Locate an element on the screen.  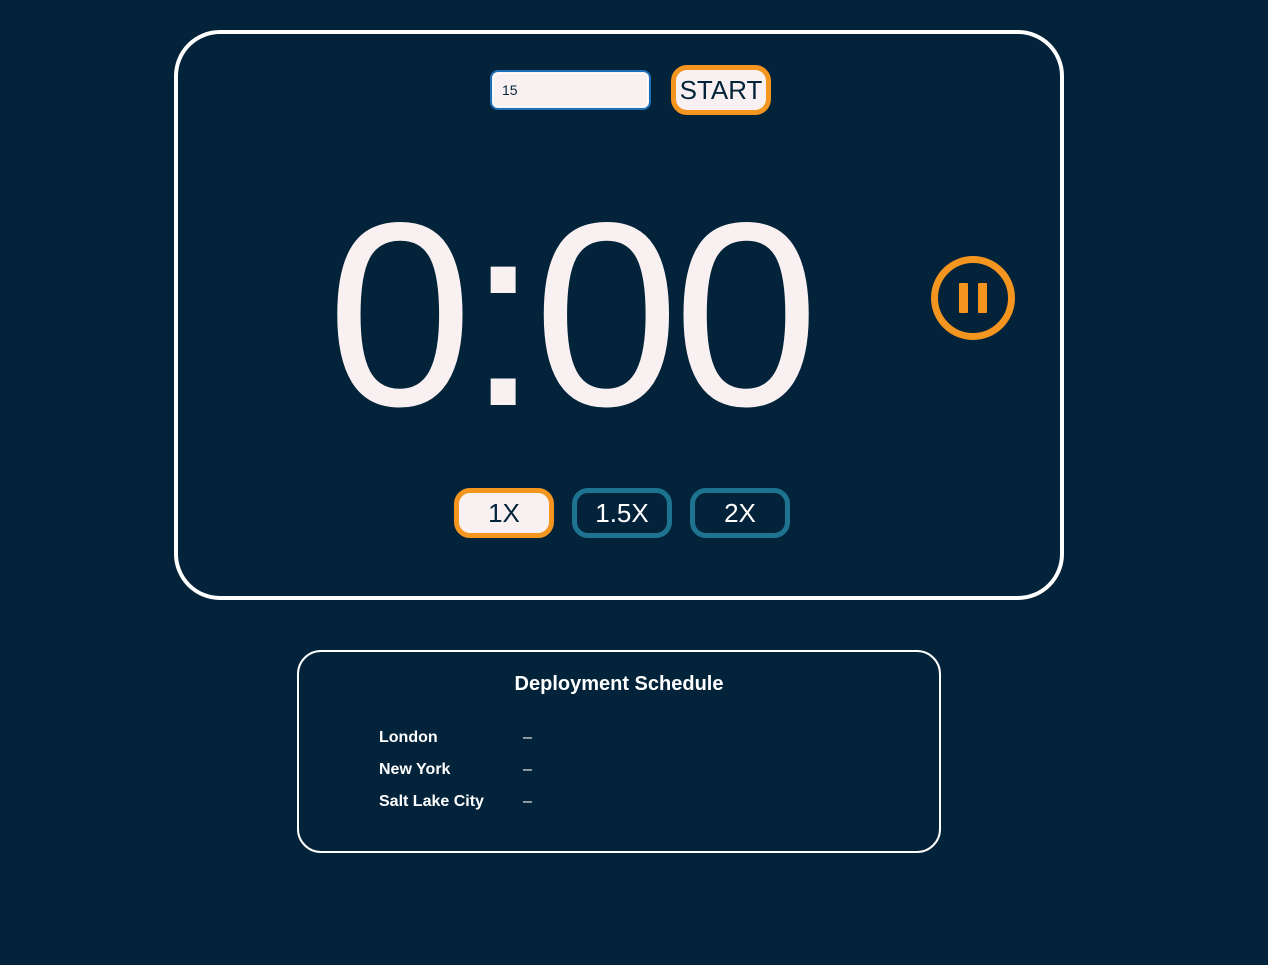
speed-selector: 1X 1.5X 2X is located at coordinates (631, 513).